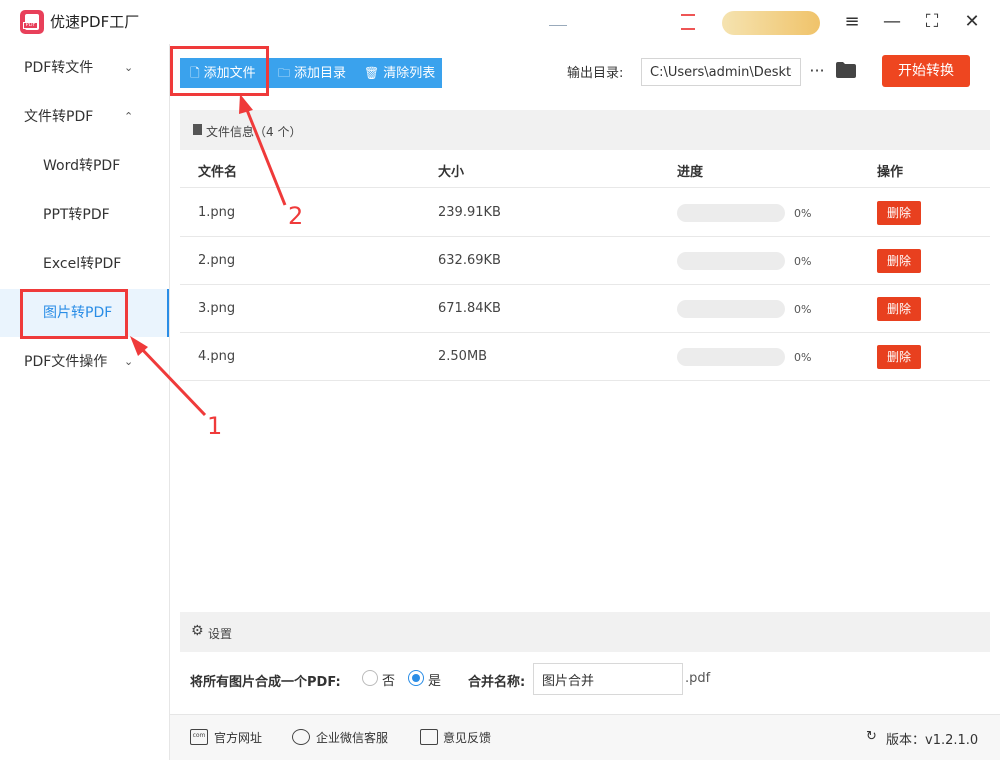 Image resolution: width=1000 pixels, height=760 pixels. Describe the element at coordinates (195, 73) in the screenshot. I see `file-icon: 🗋` at that location.